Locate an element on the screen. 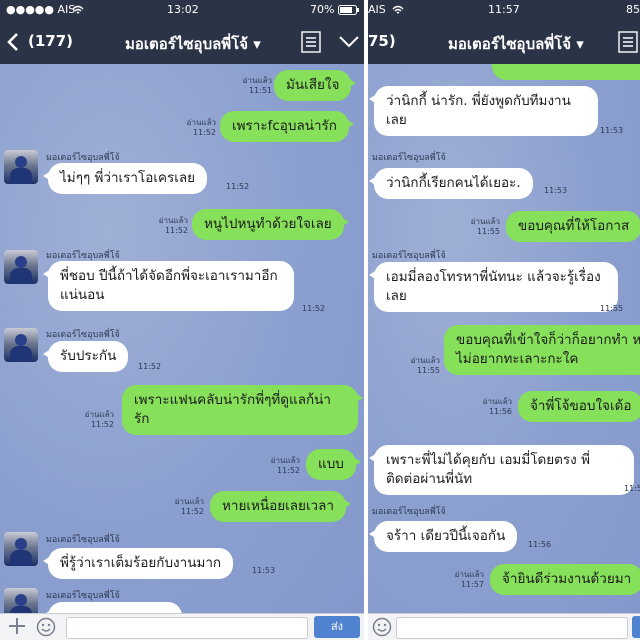 The image size is (640, 640). incoming-message: จร้าา เดียวปีนี้เจอกัน is located at coordinates (443, 536).